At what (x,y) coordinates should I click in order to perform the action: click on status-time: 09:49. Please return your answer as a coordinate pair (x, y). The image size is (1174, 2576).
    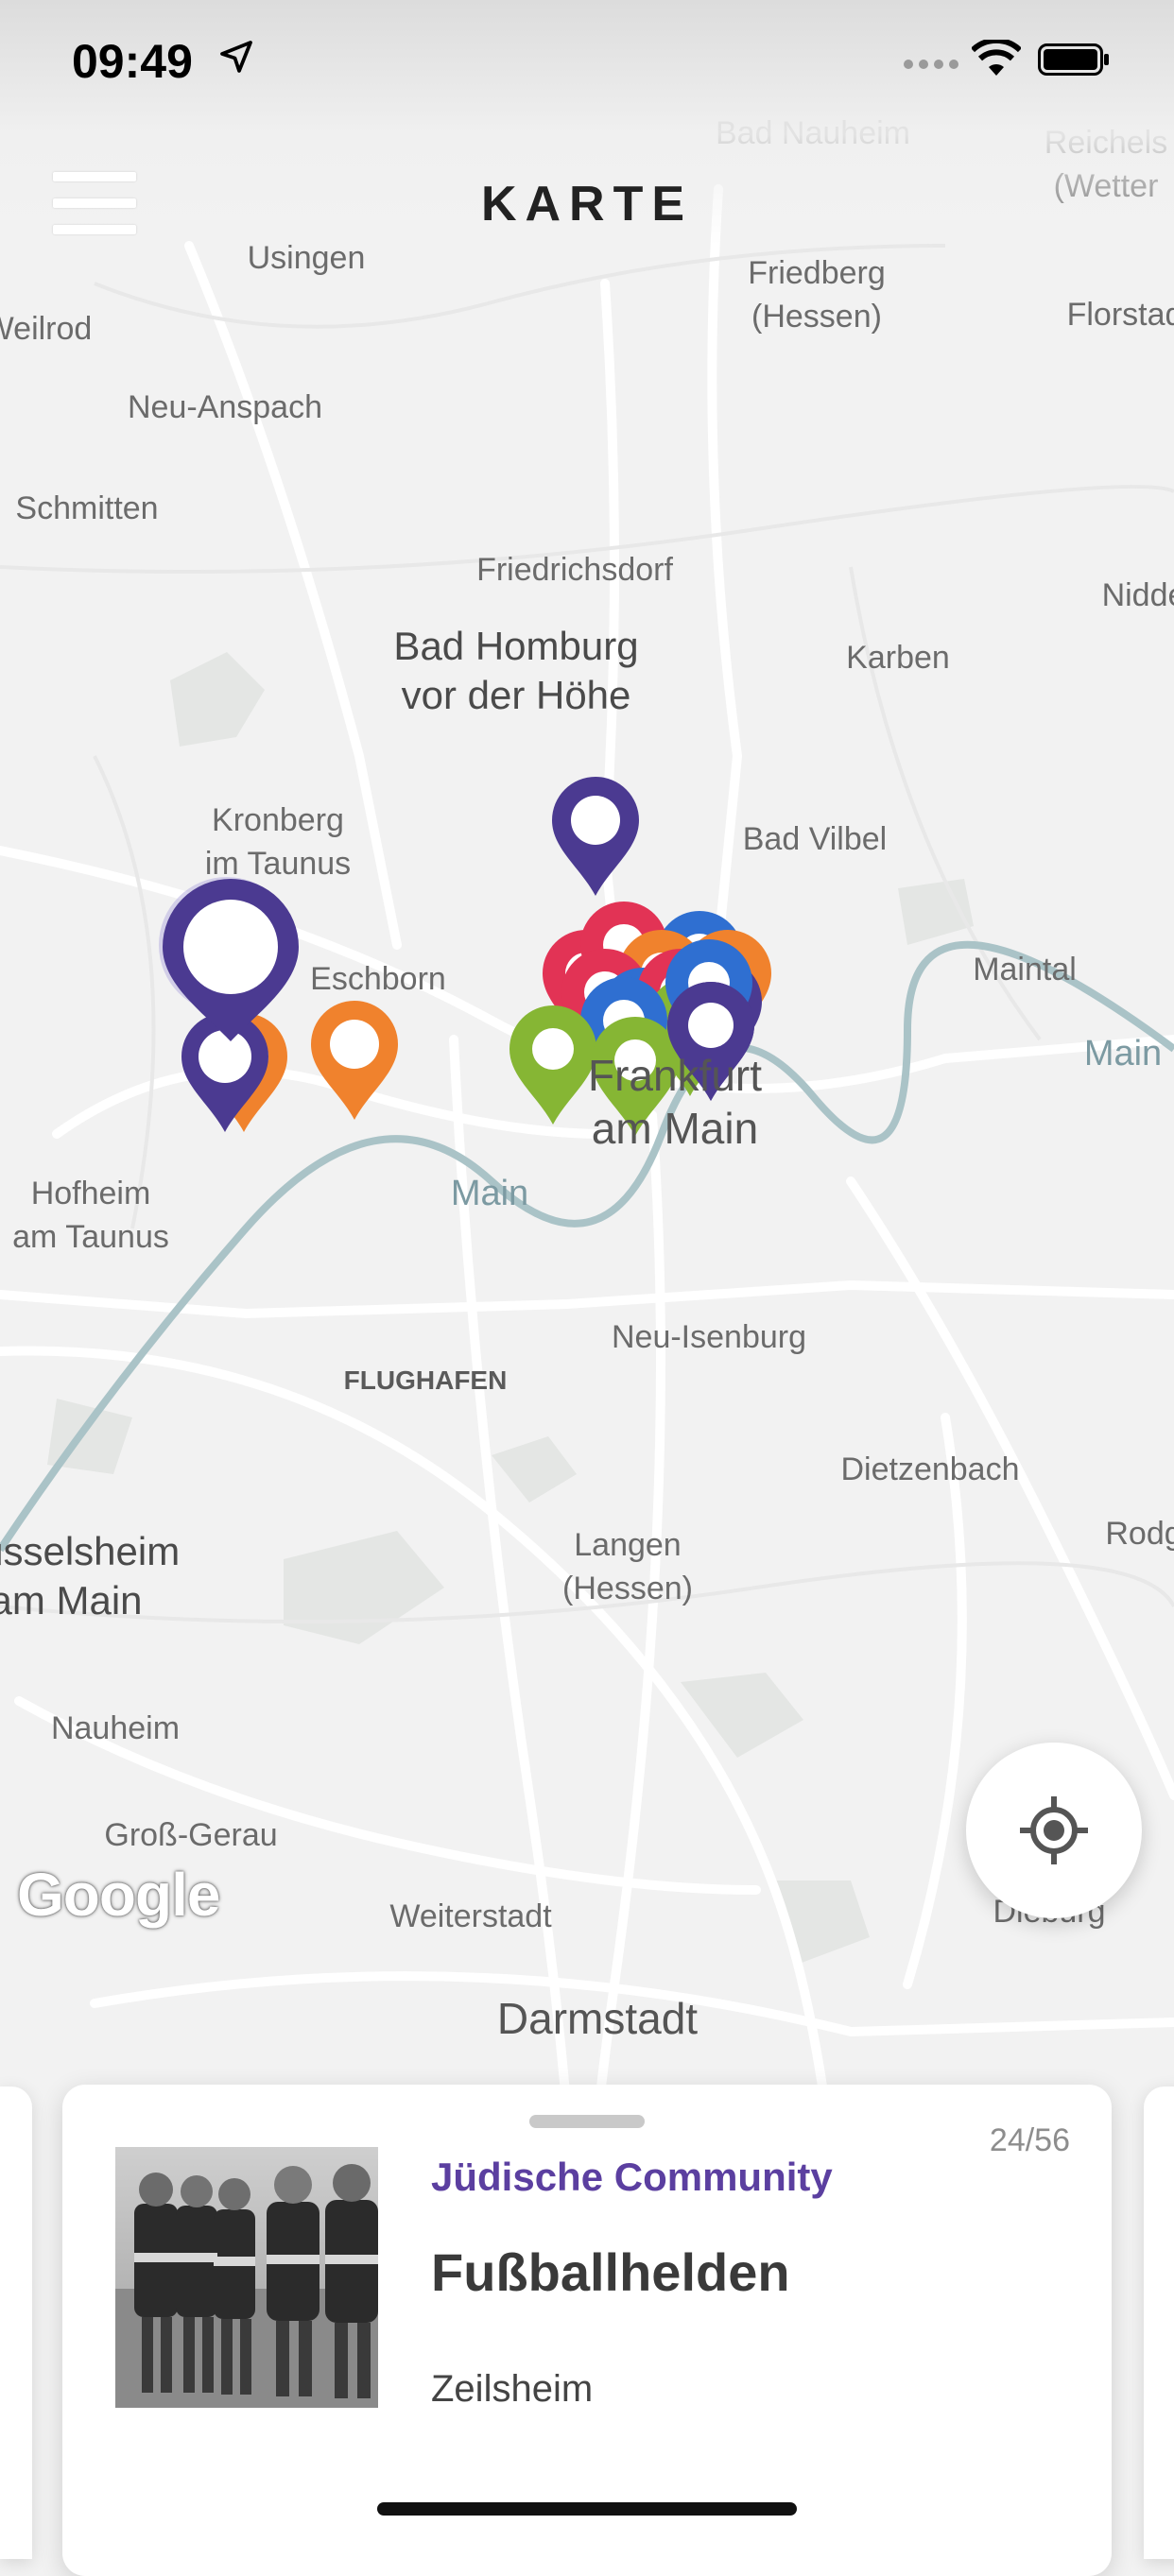
    Looking at the image, I should click on (132, 61).